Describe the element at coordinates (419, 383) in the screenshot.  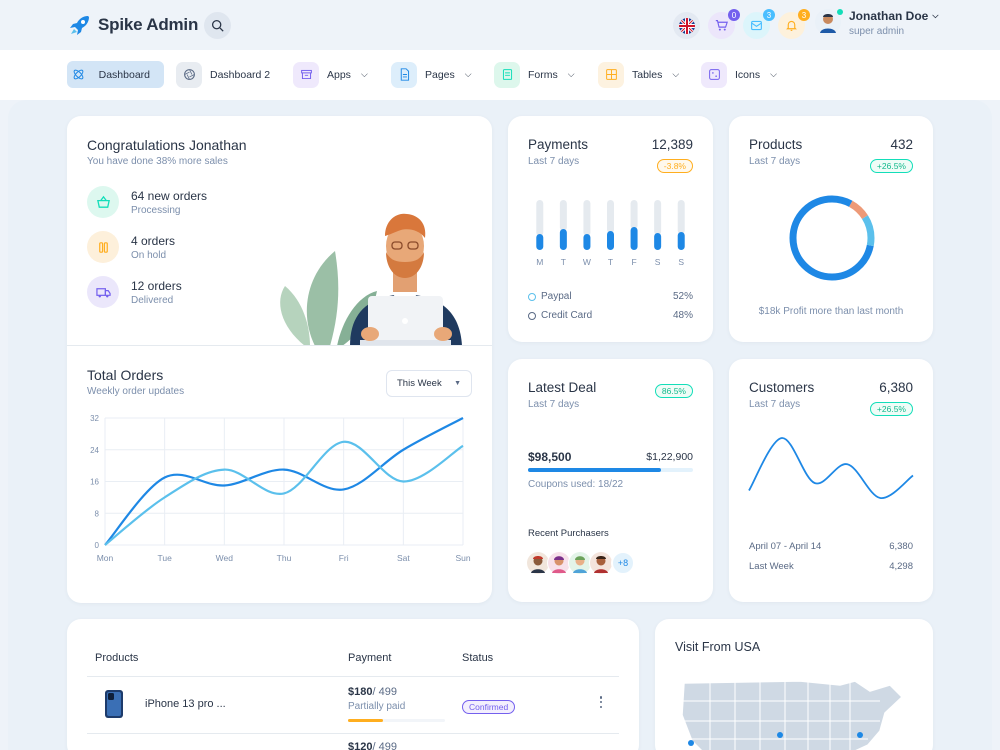
I see `week-select-value: This Week` at that location.